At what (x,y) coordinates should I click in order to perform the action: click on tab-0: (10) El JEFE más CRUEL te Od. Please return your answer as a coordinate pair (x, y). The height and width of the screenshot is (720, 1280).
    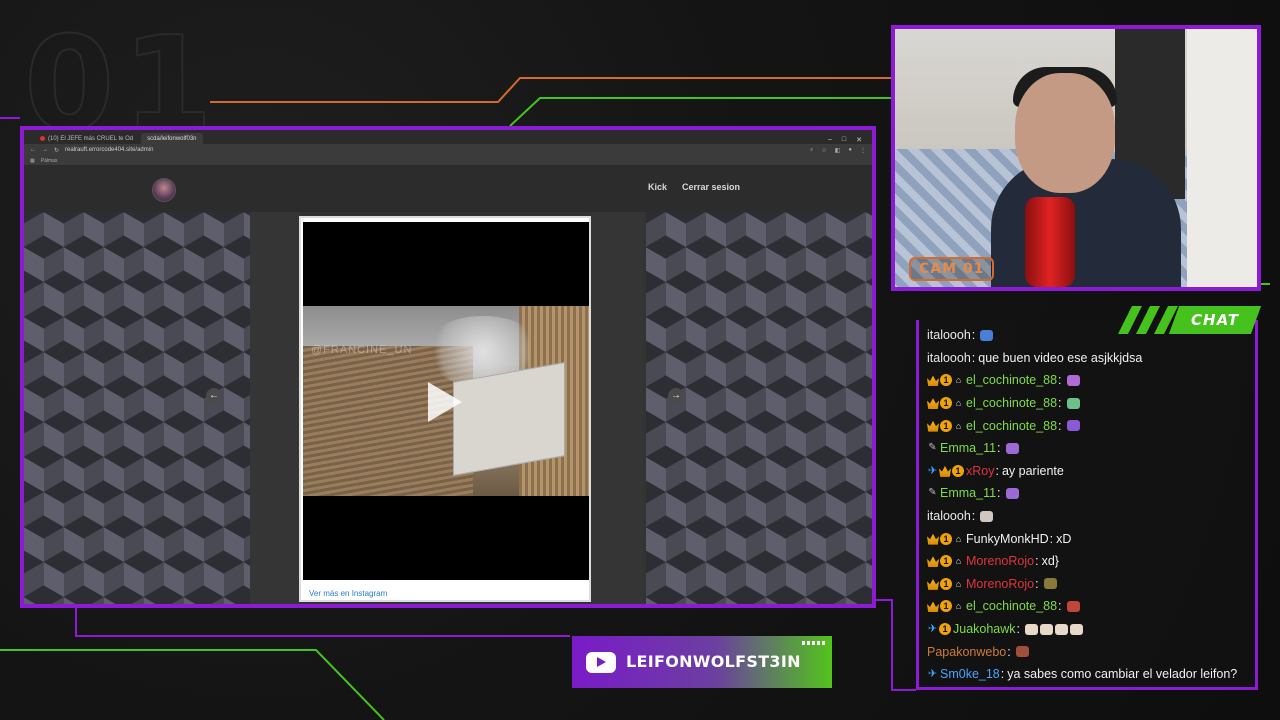
    Looking at the image, I should click on (86, 138).